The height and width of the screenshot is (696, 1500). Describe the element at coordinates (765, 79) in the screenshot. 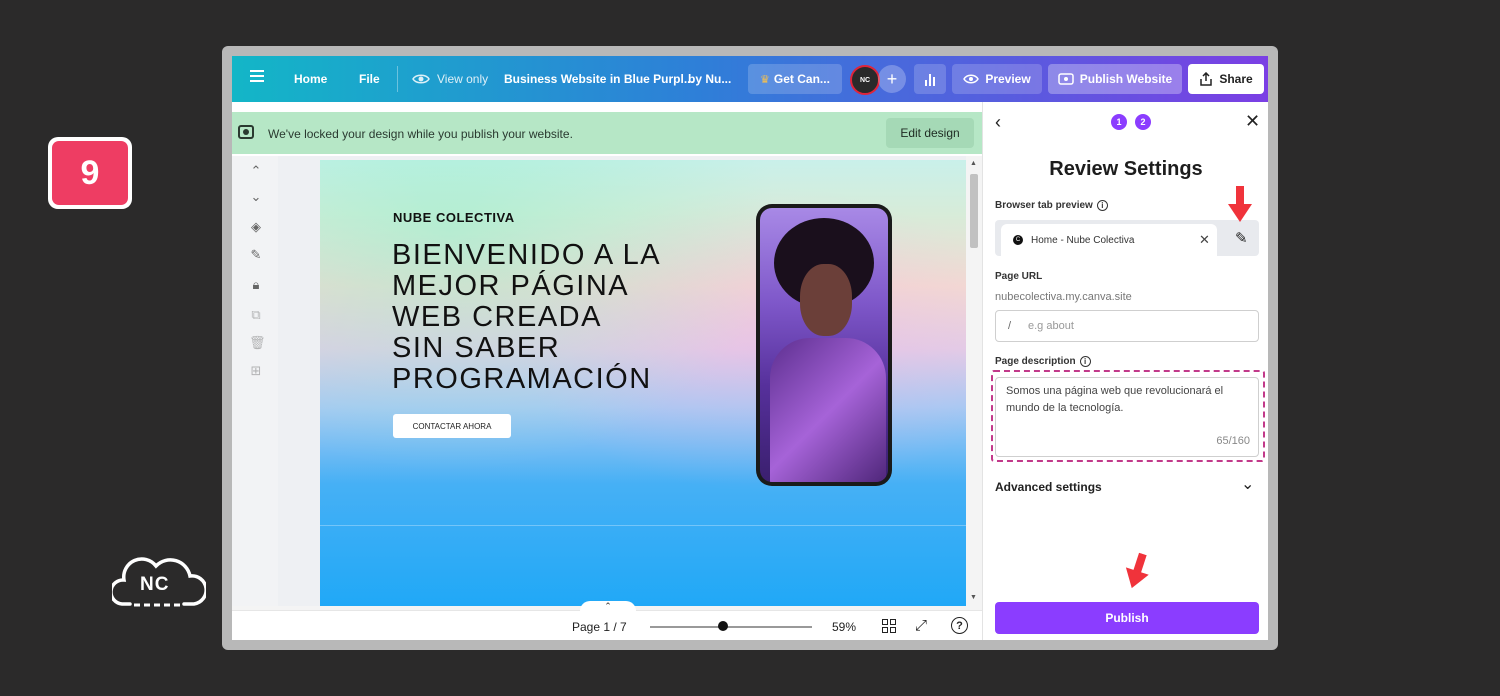

I see `crown-icon: ♛` at that location.